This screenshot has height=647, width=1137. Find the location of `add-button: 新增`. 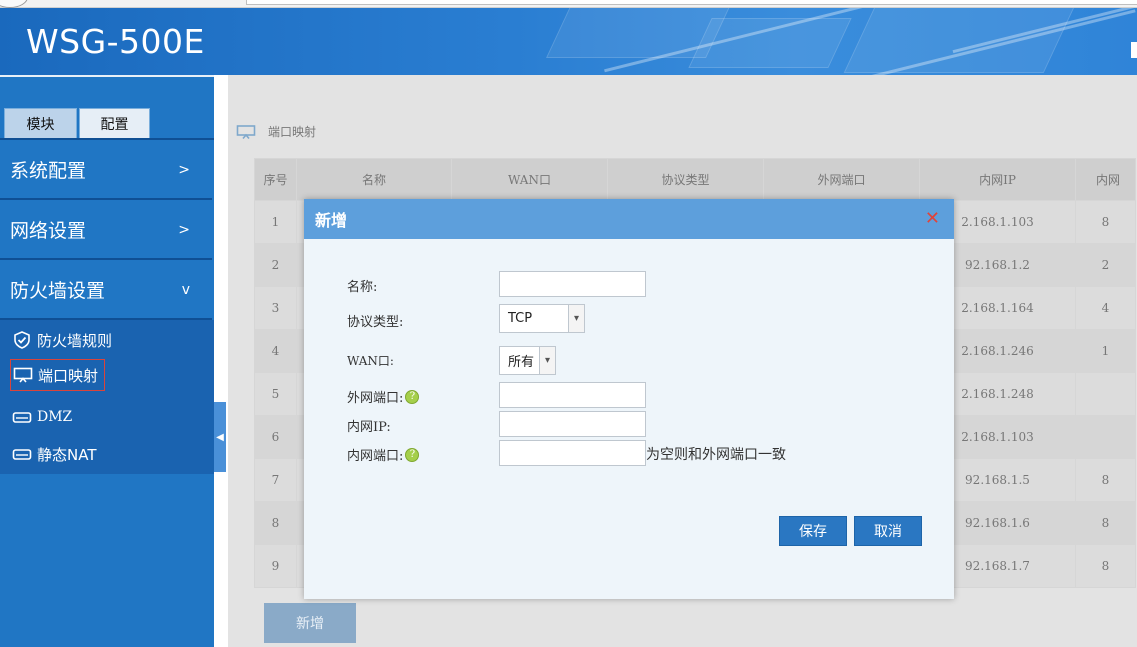

add-button: 新增 is located at coordinates (310, 623).